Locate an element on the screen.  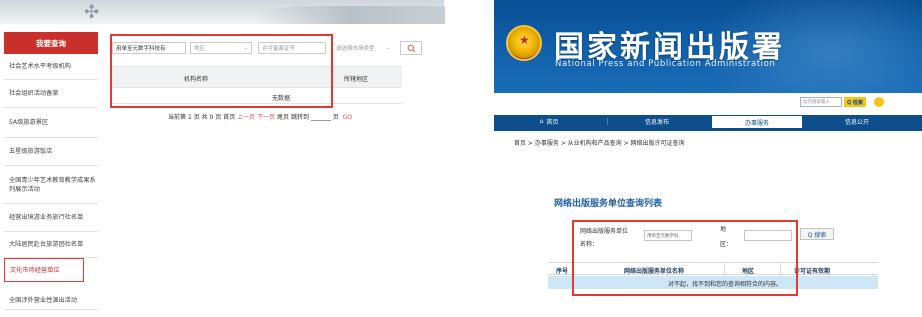
star-icon: ★ is located at coordinates (524, 40).